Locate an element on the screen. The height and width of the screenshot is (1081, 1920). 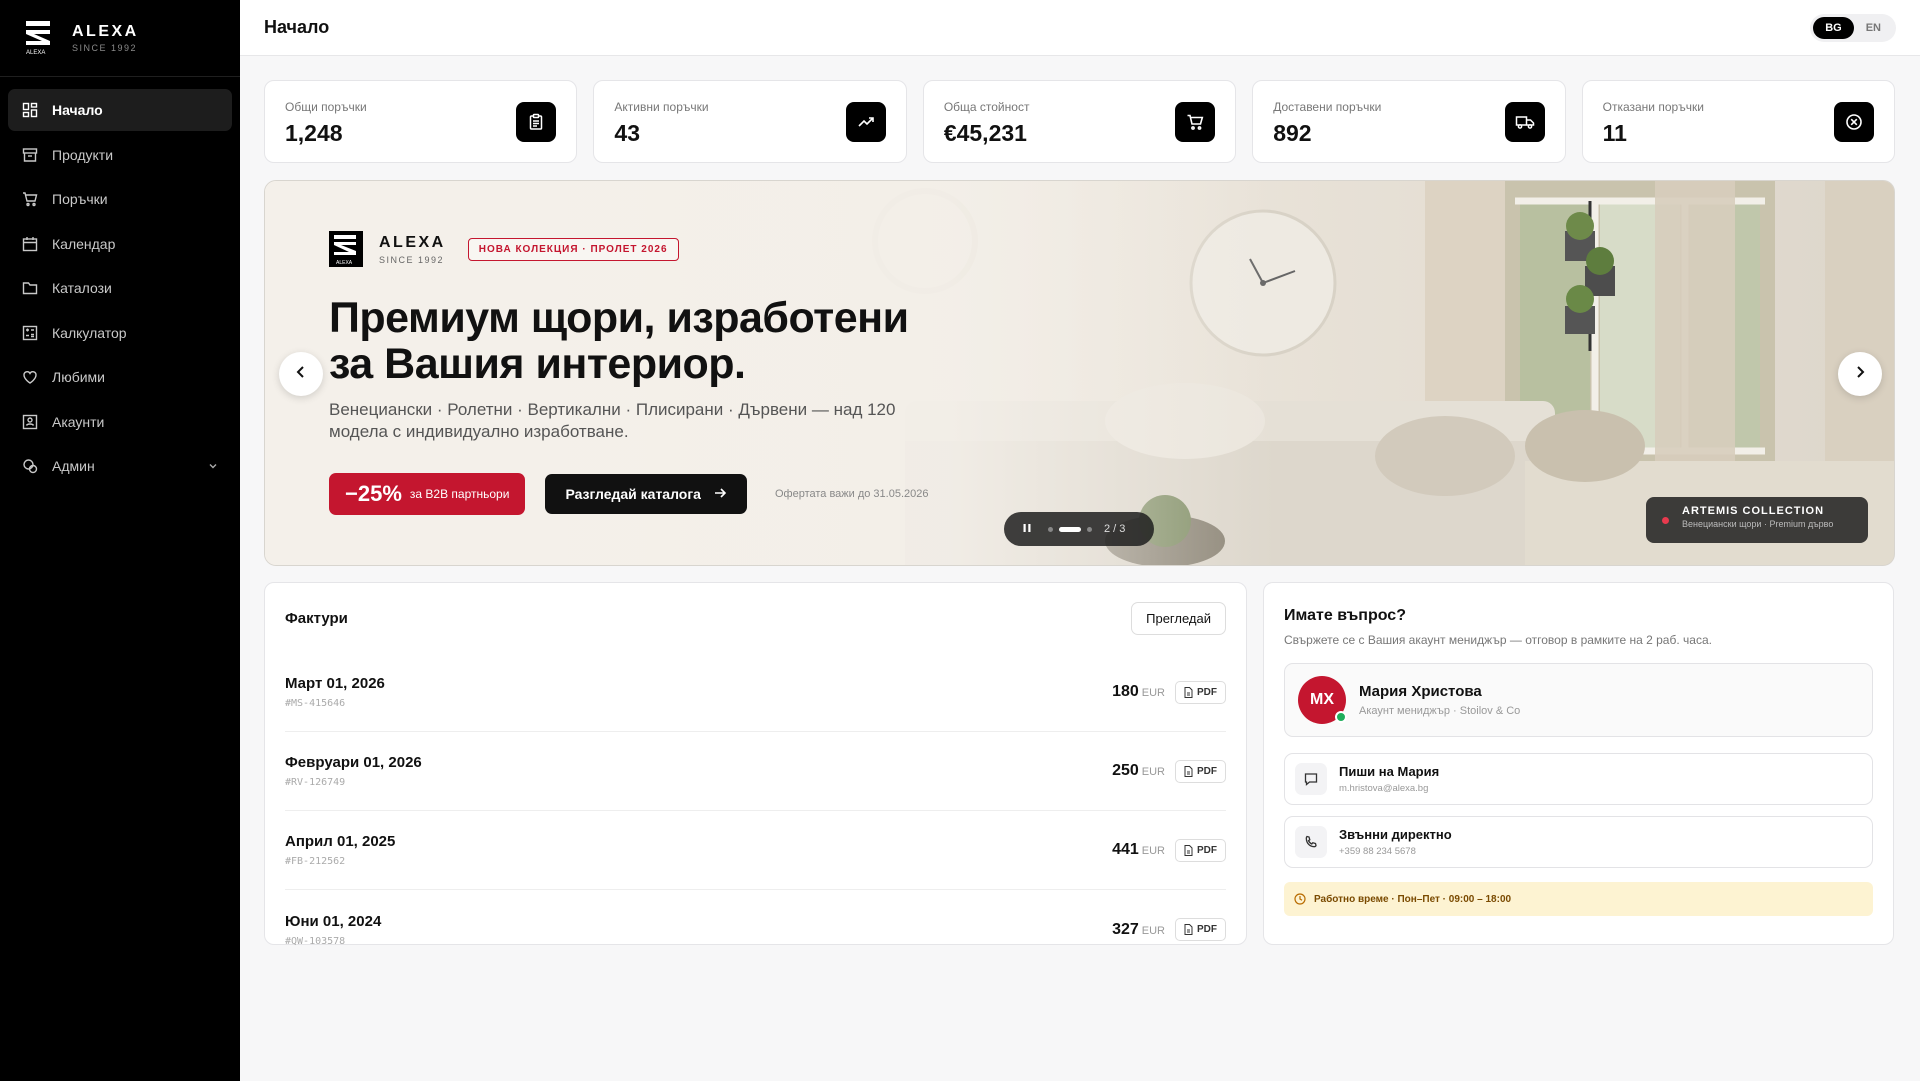
sidebar-item-label: Продукти is located at coordinates (83, 154).